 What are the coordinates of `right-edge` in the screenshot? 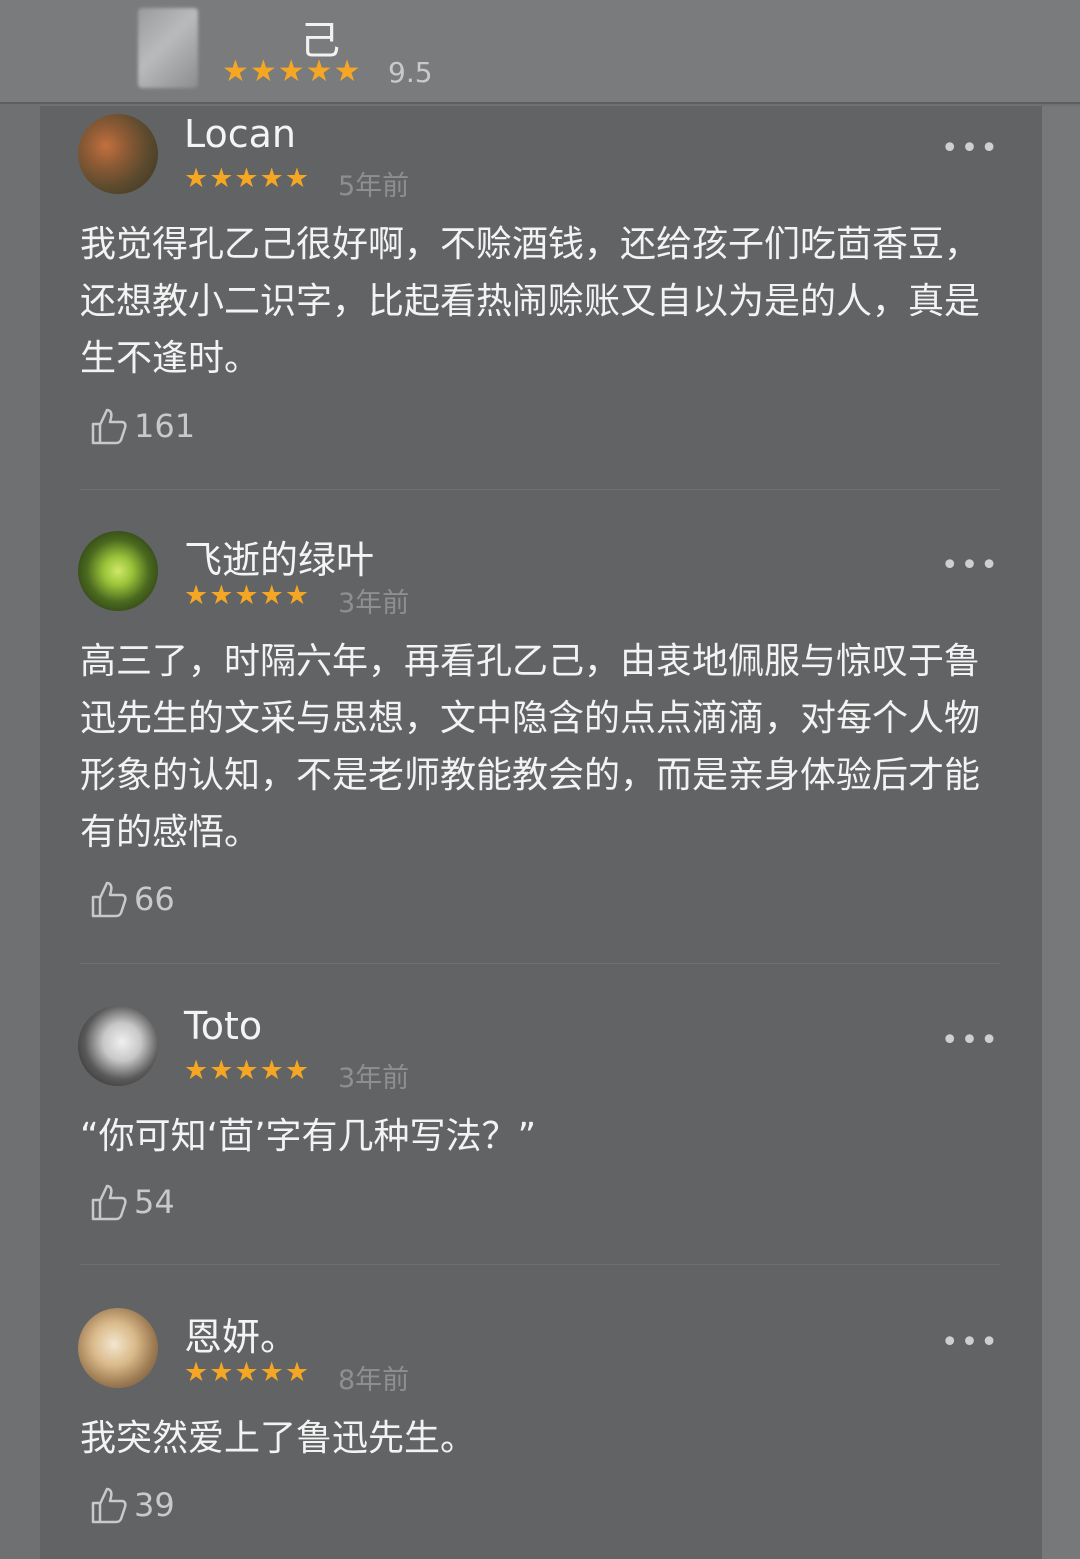 It's located at (1061, 832).